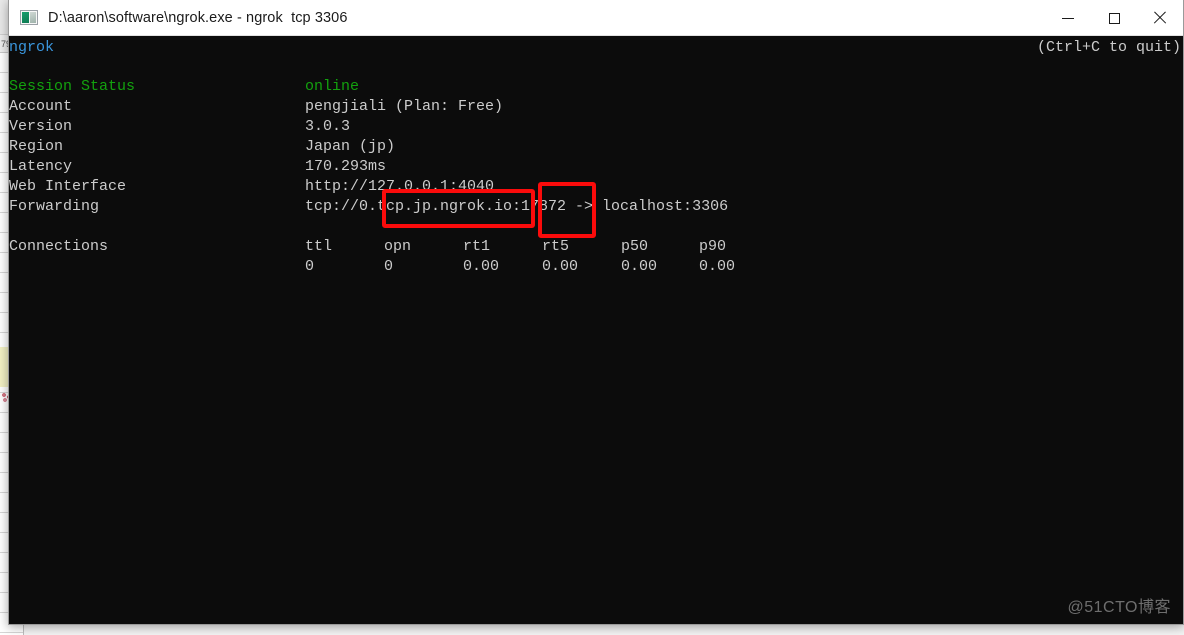 The image size is (1184, 635). What do you see at coordinates (36, 146) in the screenshot?
I see `row-label-region: Region` at bounding box center [36, 146].